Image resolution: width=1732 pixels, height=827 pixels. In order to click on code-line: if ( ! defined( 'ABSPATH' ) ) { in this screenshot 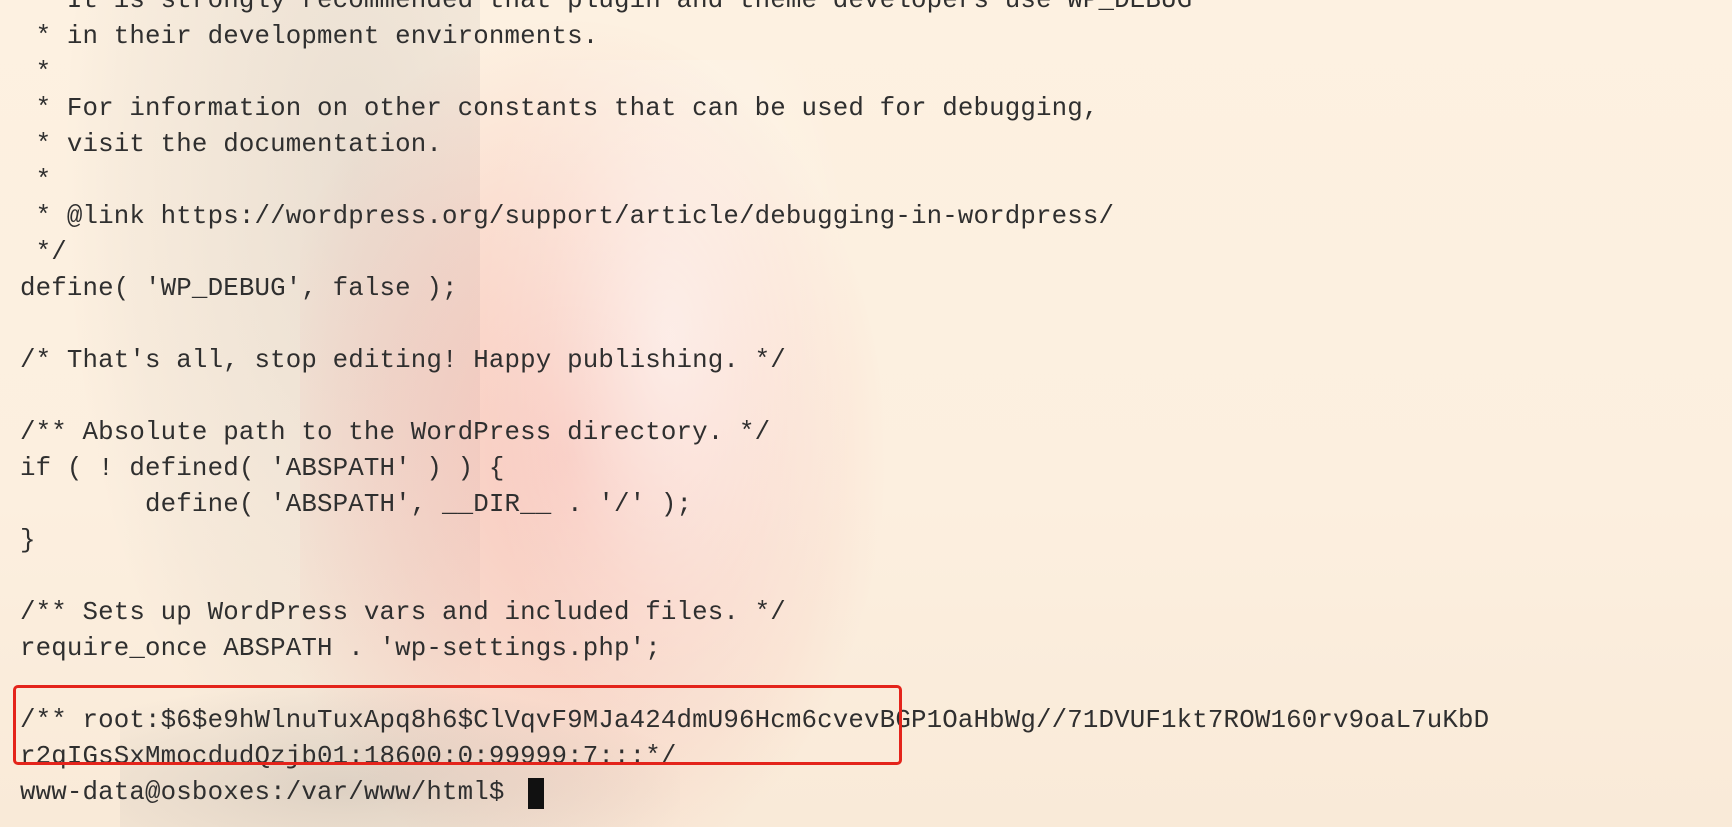, I will do `click(262, 468)`.